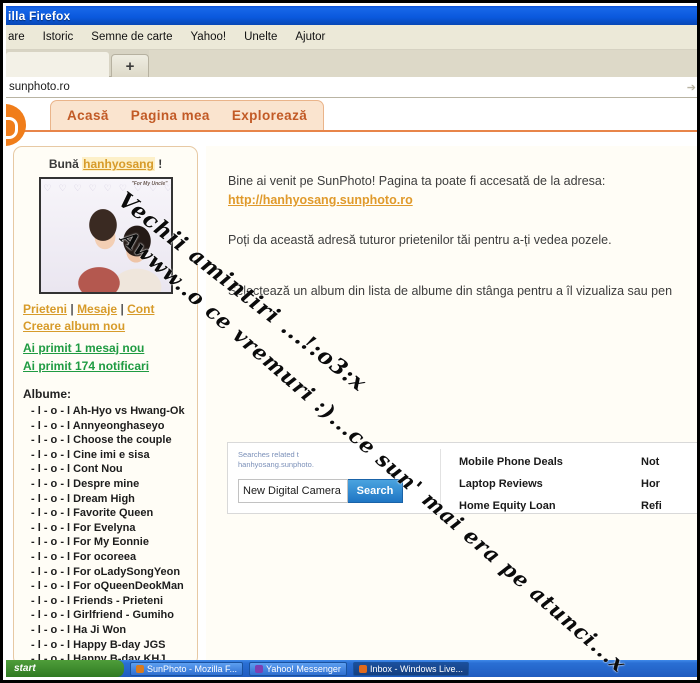  What do you see at coordinates (105, 426) in the screenshot?
I see `list-item: - l - o - l Annyeonghaseyo` at bounding box center [105, 426].